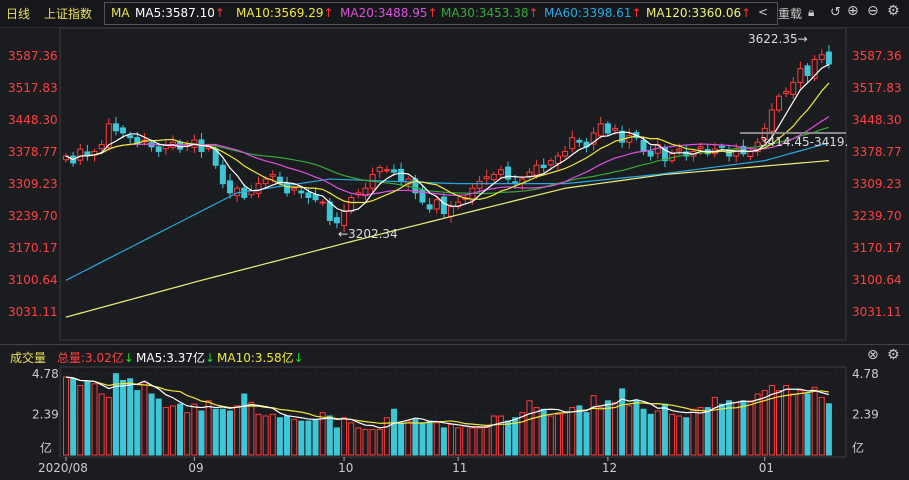 This screenshot has width=909, height=480. I want to click on lock-icon: 🔒︎, so click(811, 12).